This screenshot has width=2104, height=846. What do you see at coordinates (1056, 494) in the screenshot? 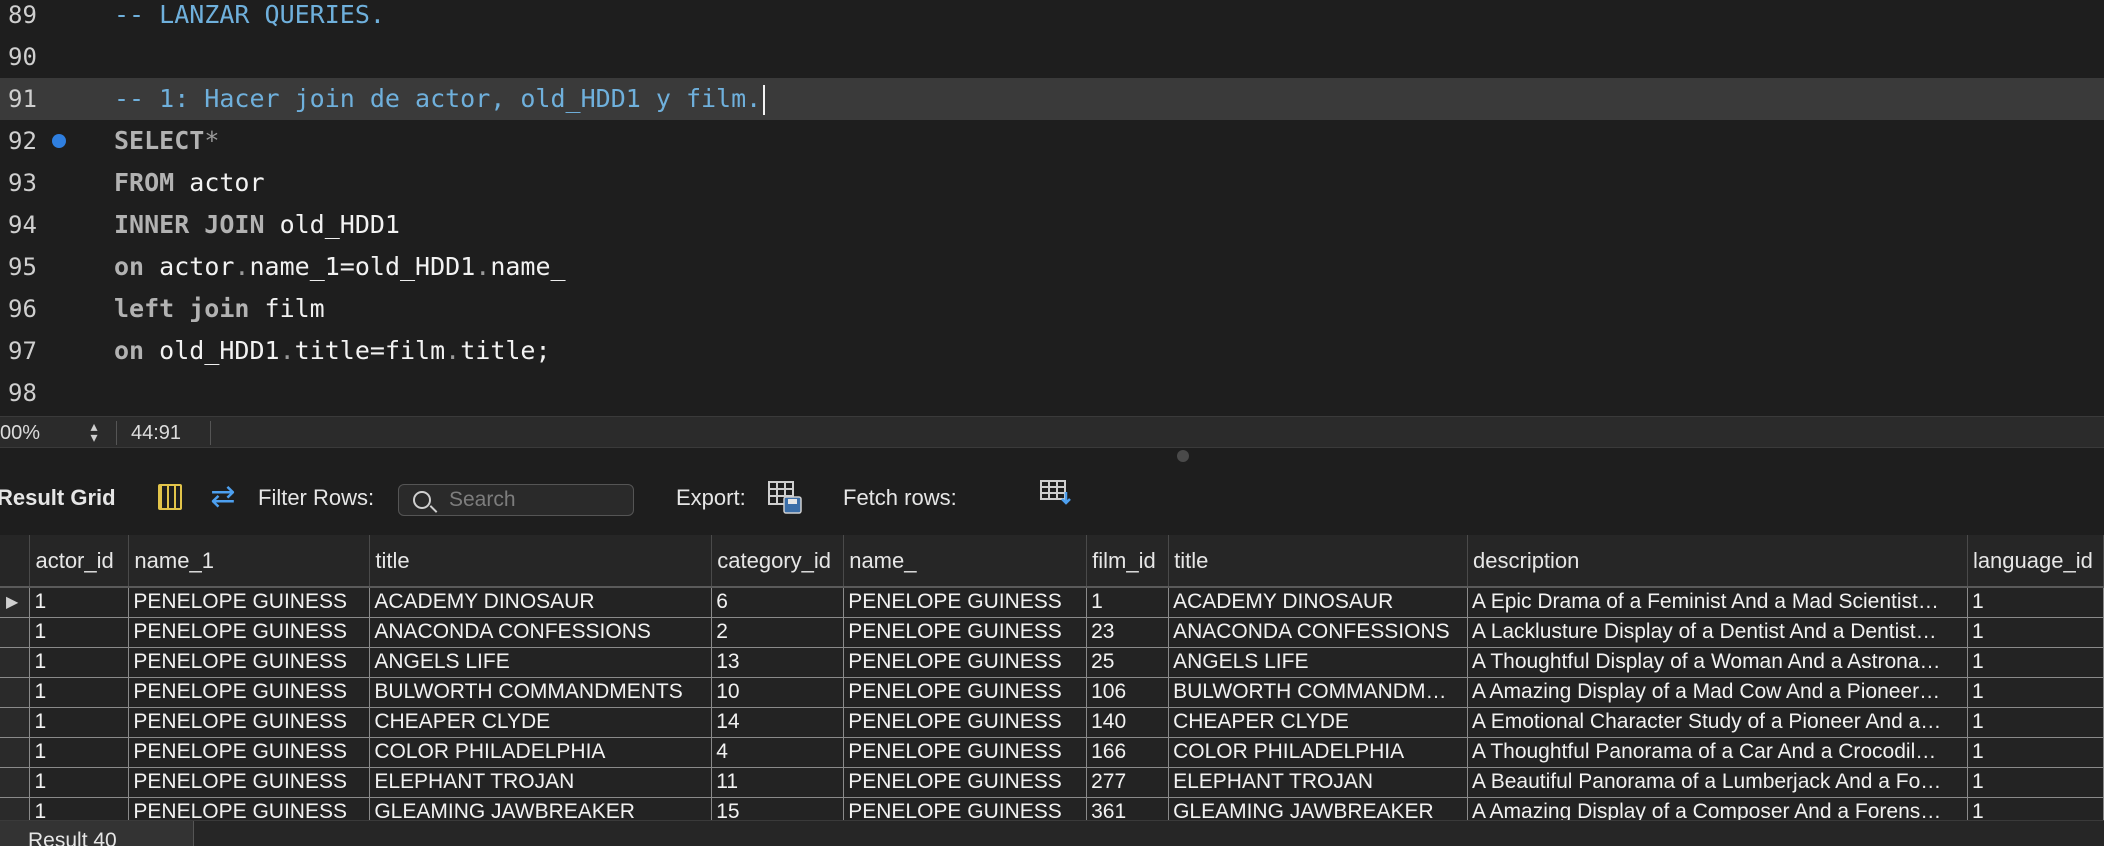
I see `fetch-rows-icon` at bounding box center [1056, 494].